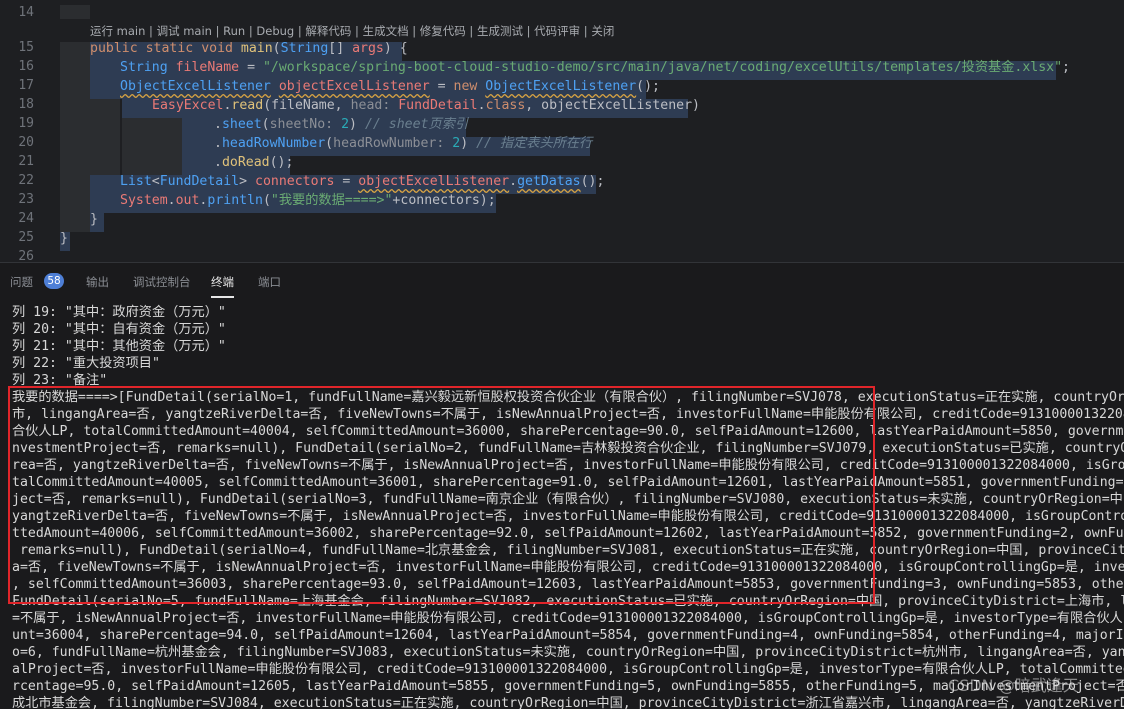  I want to click on line-number: 21, so click(26, 161).